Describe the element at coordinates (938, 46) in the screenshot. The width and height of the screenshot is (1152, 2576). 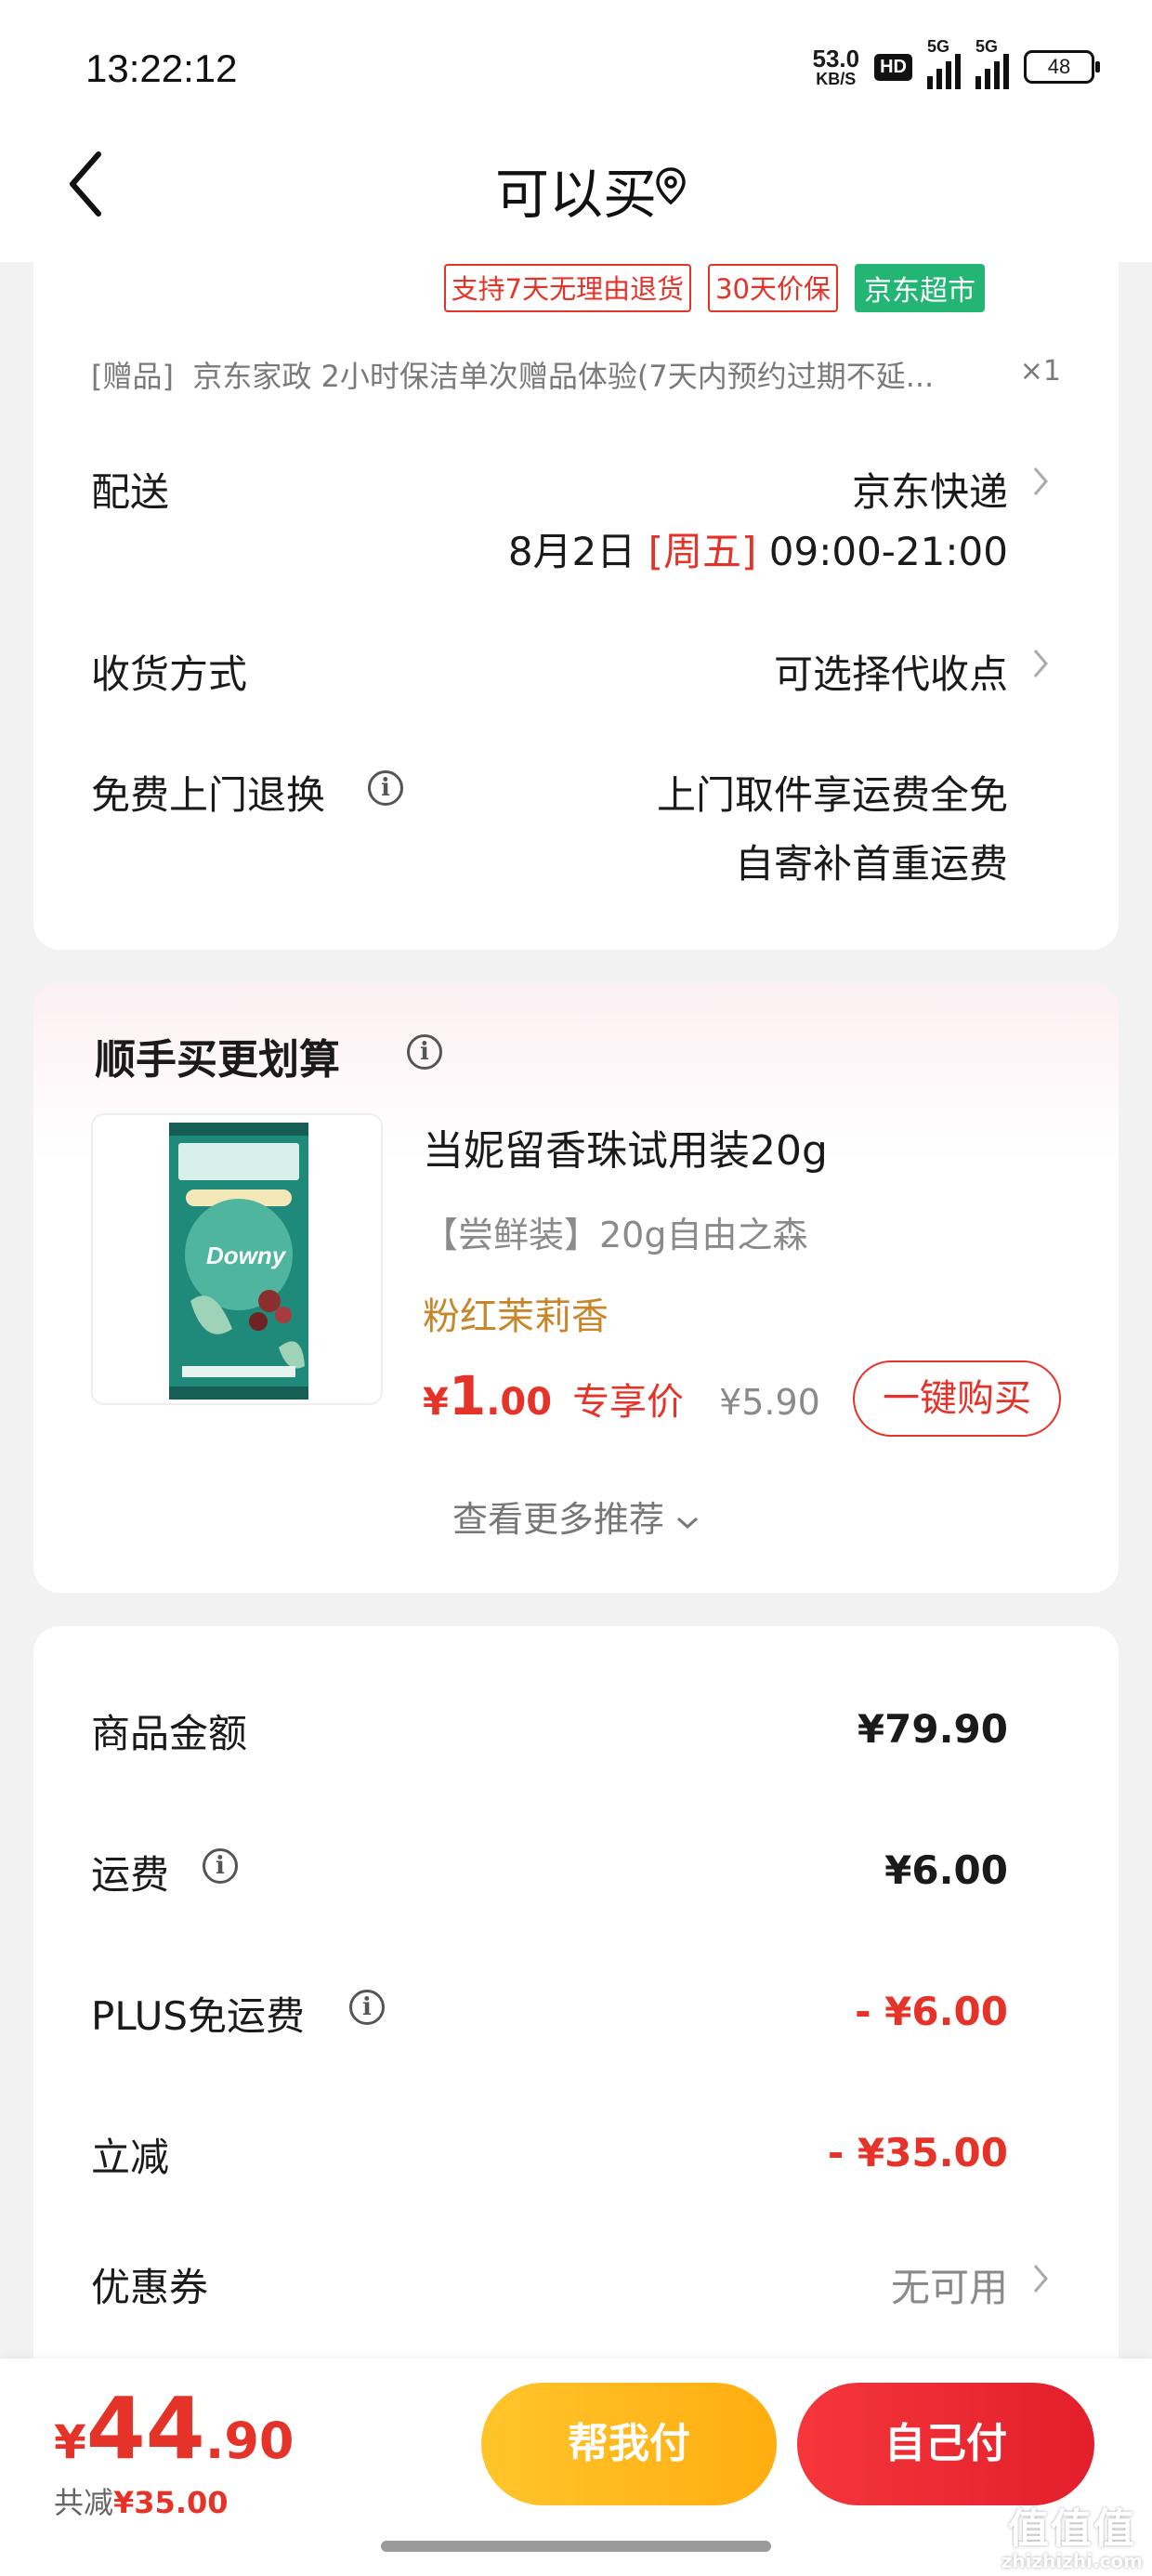
I see `signal-1-label: 5G` at that location.